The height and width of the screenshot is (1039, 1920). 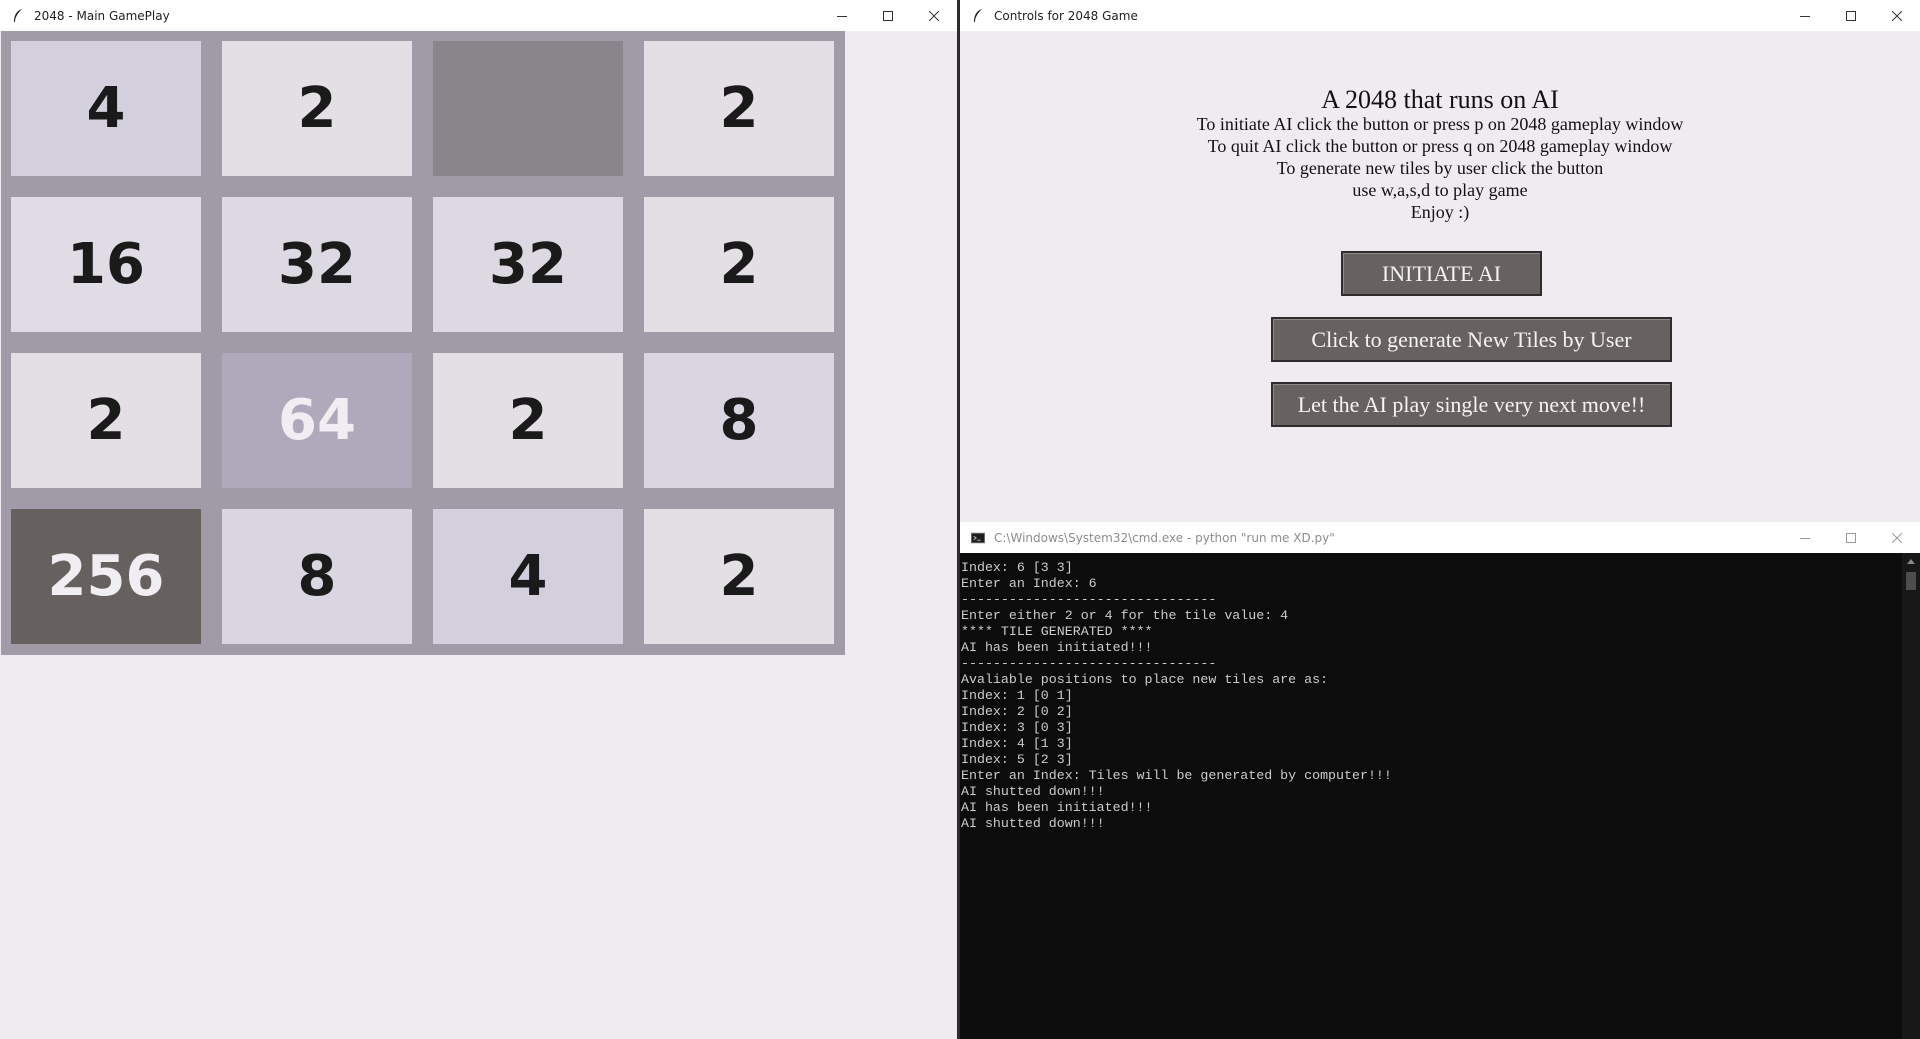 I want to click on console-line: Enter an Index: 6, so click(x=1029, y=583).